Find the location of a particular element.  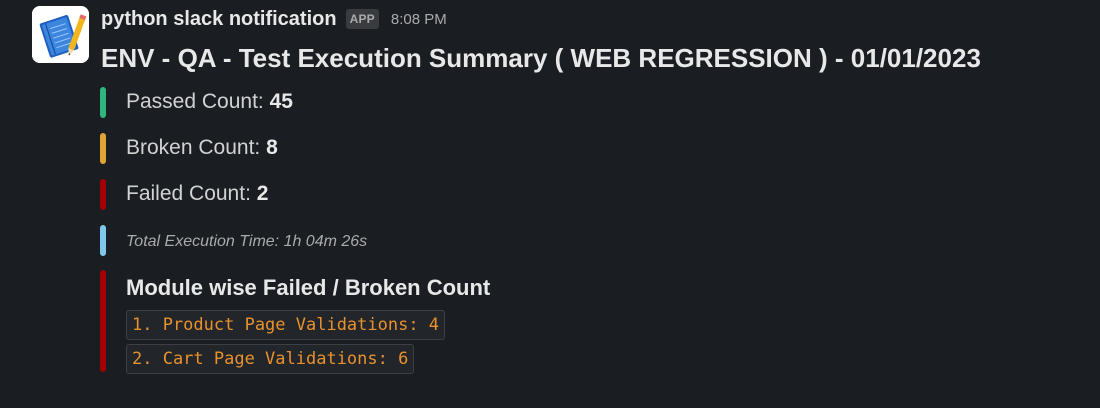

passed-count-text: Passed Count: 45 is located at coordinates (209, 102).